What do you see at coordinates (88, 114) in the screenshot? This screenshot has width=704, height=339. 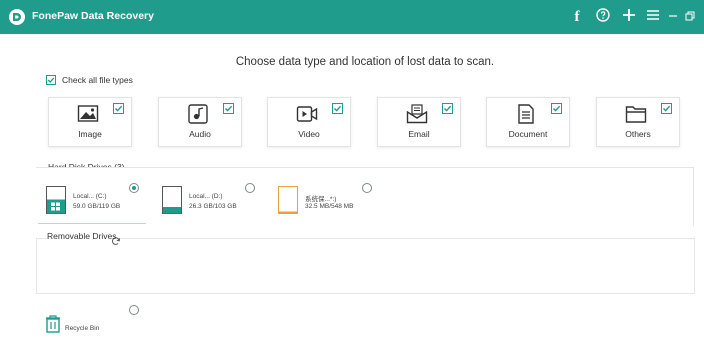 I see `image-icon` at bounding box center [88, 114].